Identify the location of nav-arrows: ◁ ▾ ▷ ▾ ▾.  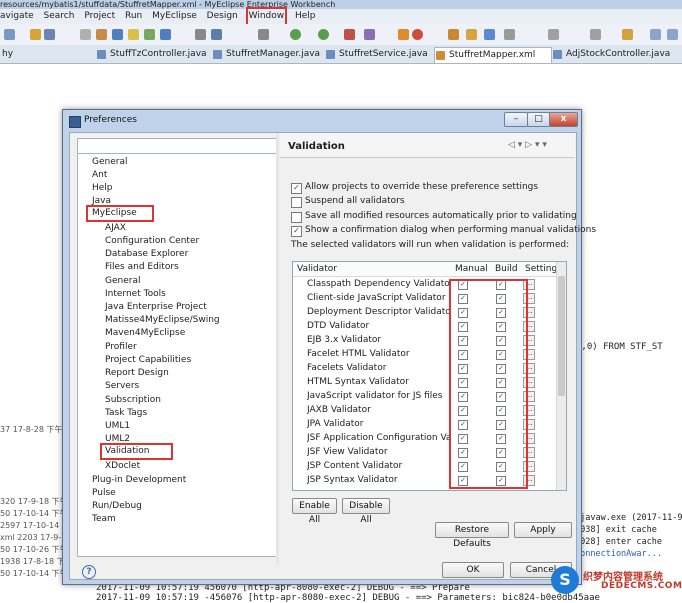
(527, 145).